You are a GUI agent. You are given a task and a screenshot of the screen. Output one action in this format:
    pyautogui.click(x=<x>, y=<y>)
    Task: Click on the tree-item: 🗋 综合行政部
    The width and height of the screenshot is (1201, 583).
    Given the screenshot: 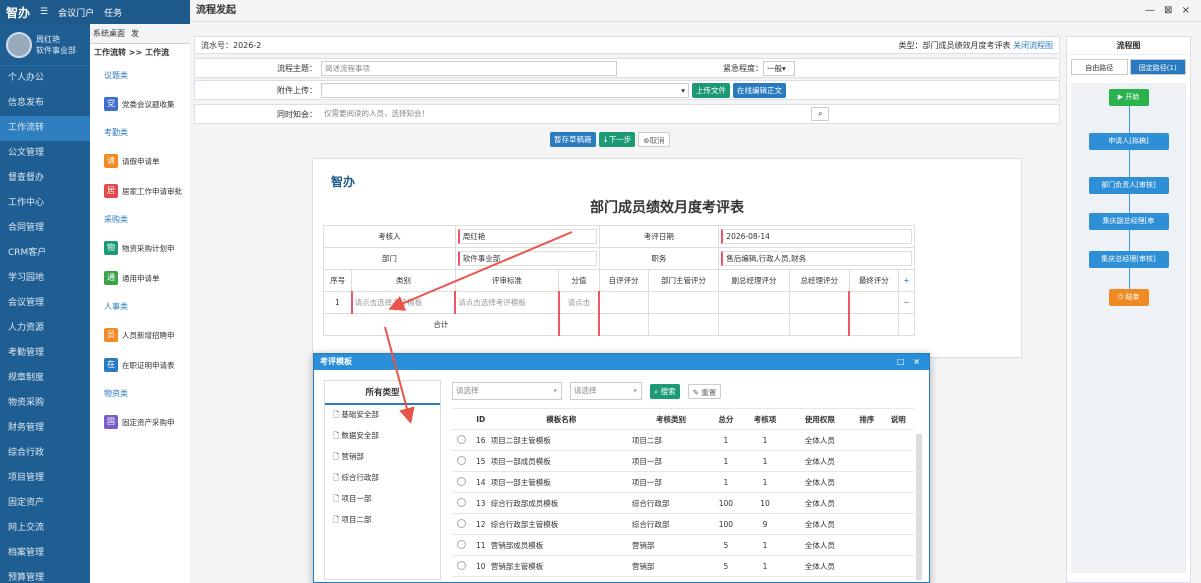 What is the action you would take?
    pyautogui.click(x=382, y=478)
    